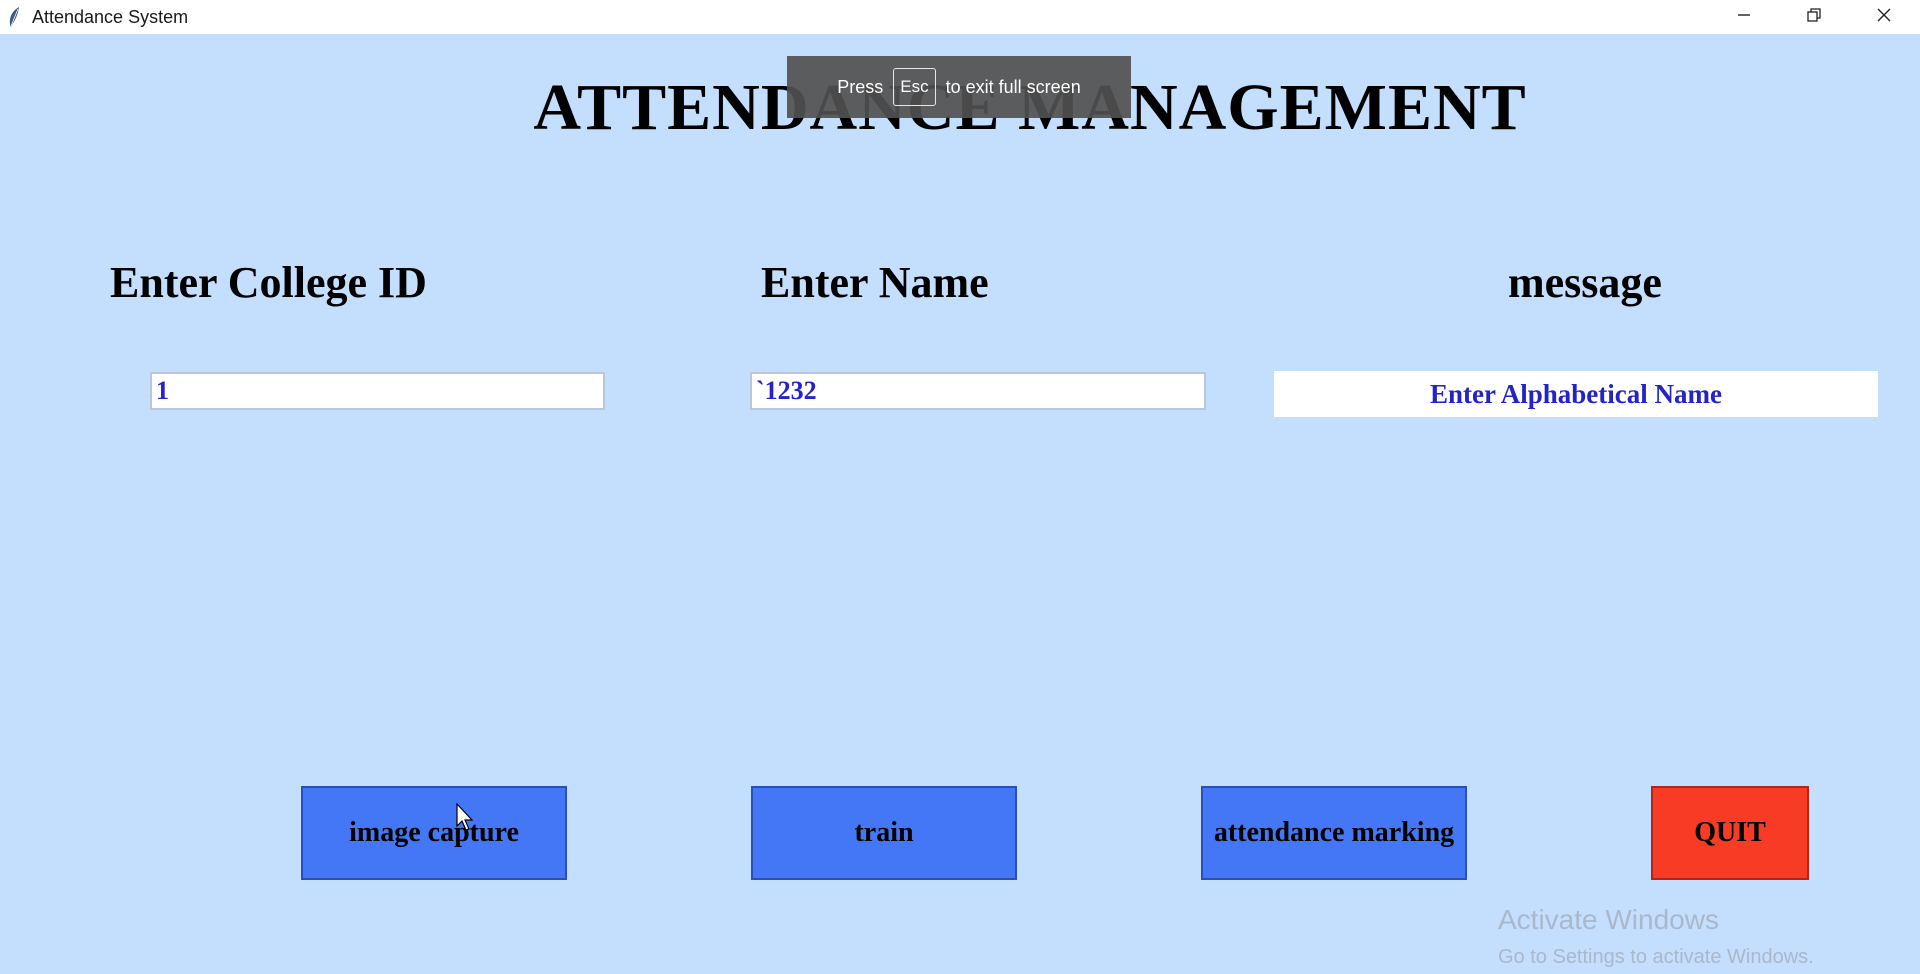  What do you see at coordinates (14, 17) in the screenshot?
I see `feather-icon` at bounding box center [14, 17].